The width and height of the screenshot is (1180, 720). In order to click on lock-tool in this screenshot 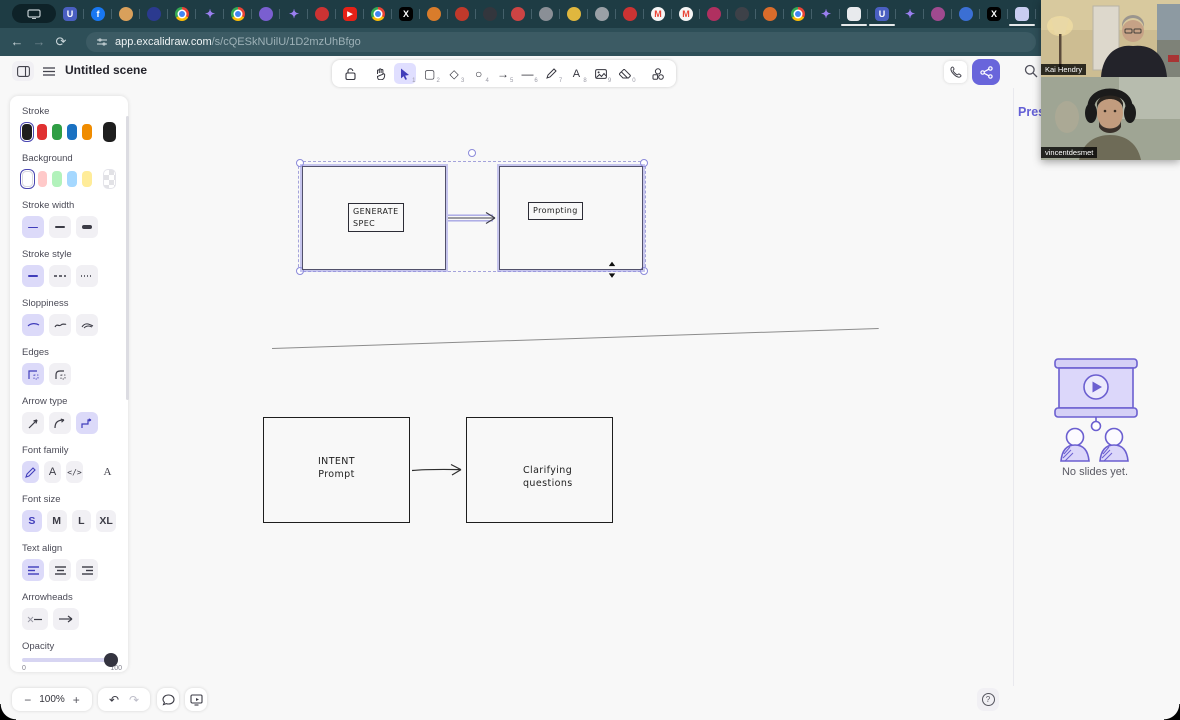, I will do `click(350, 73)`.